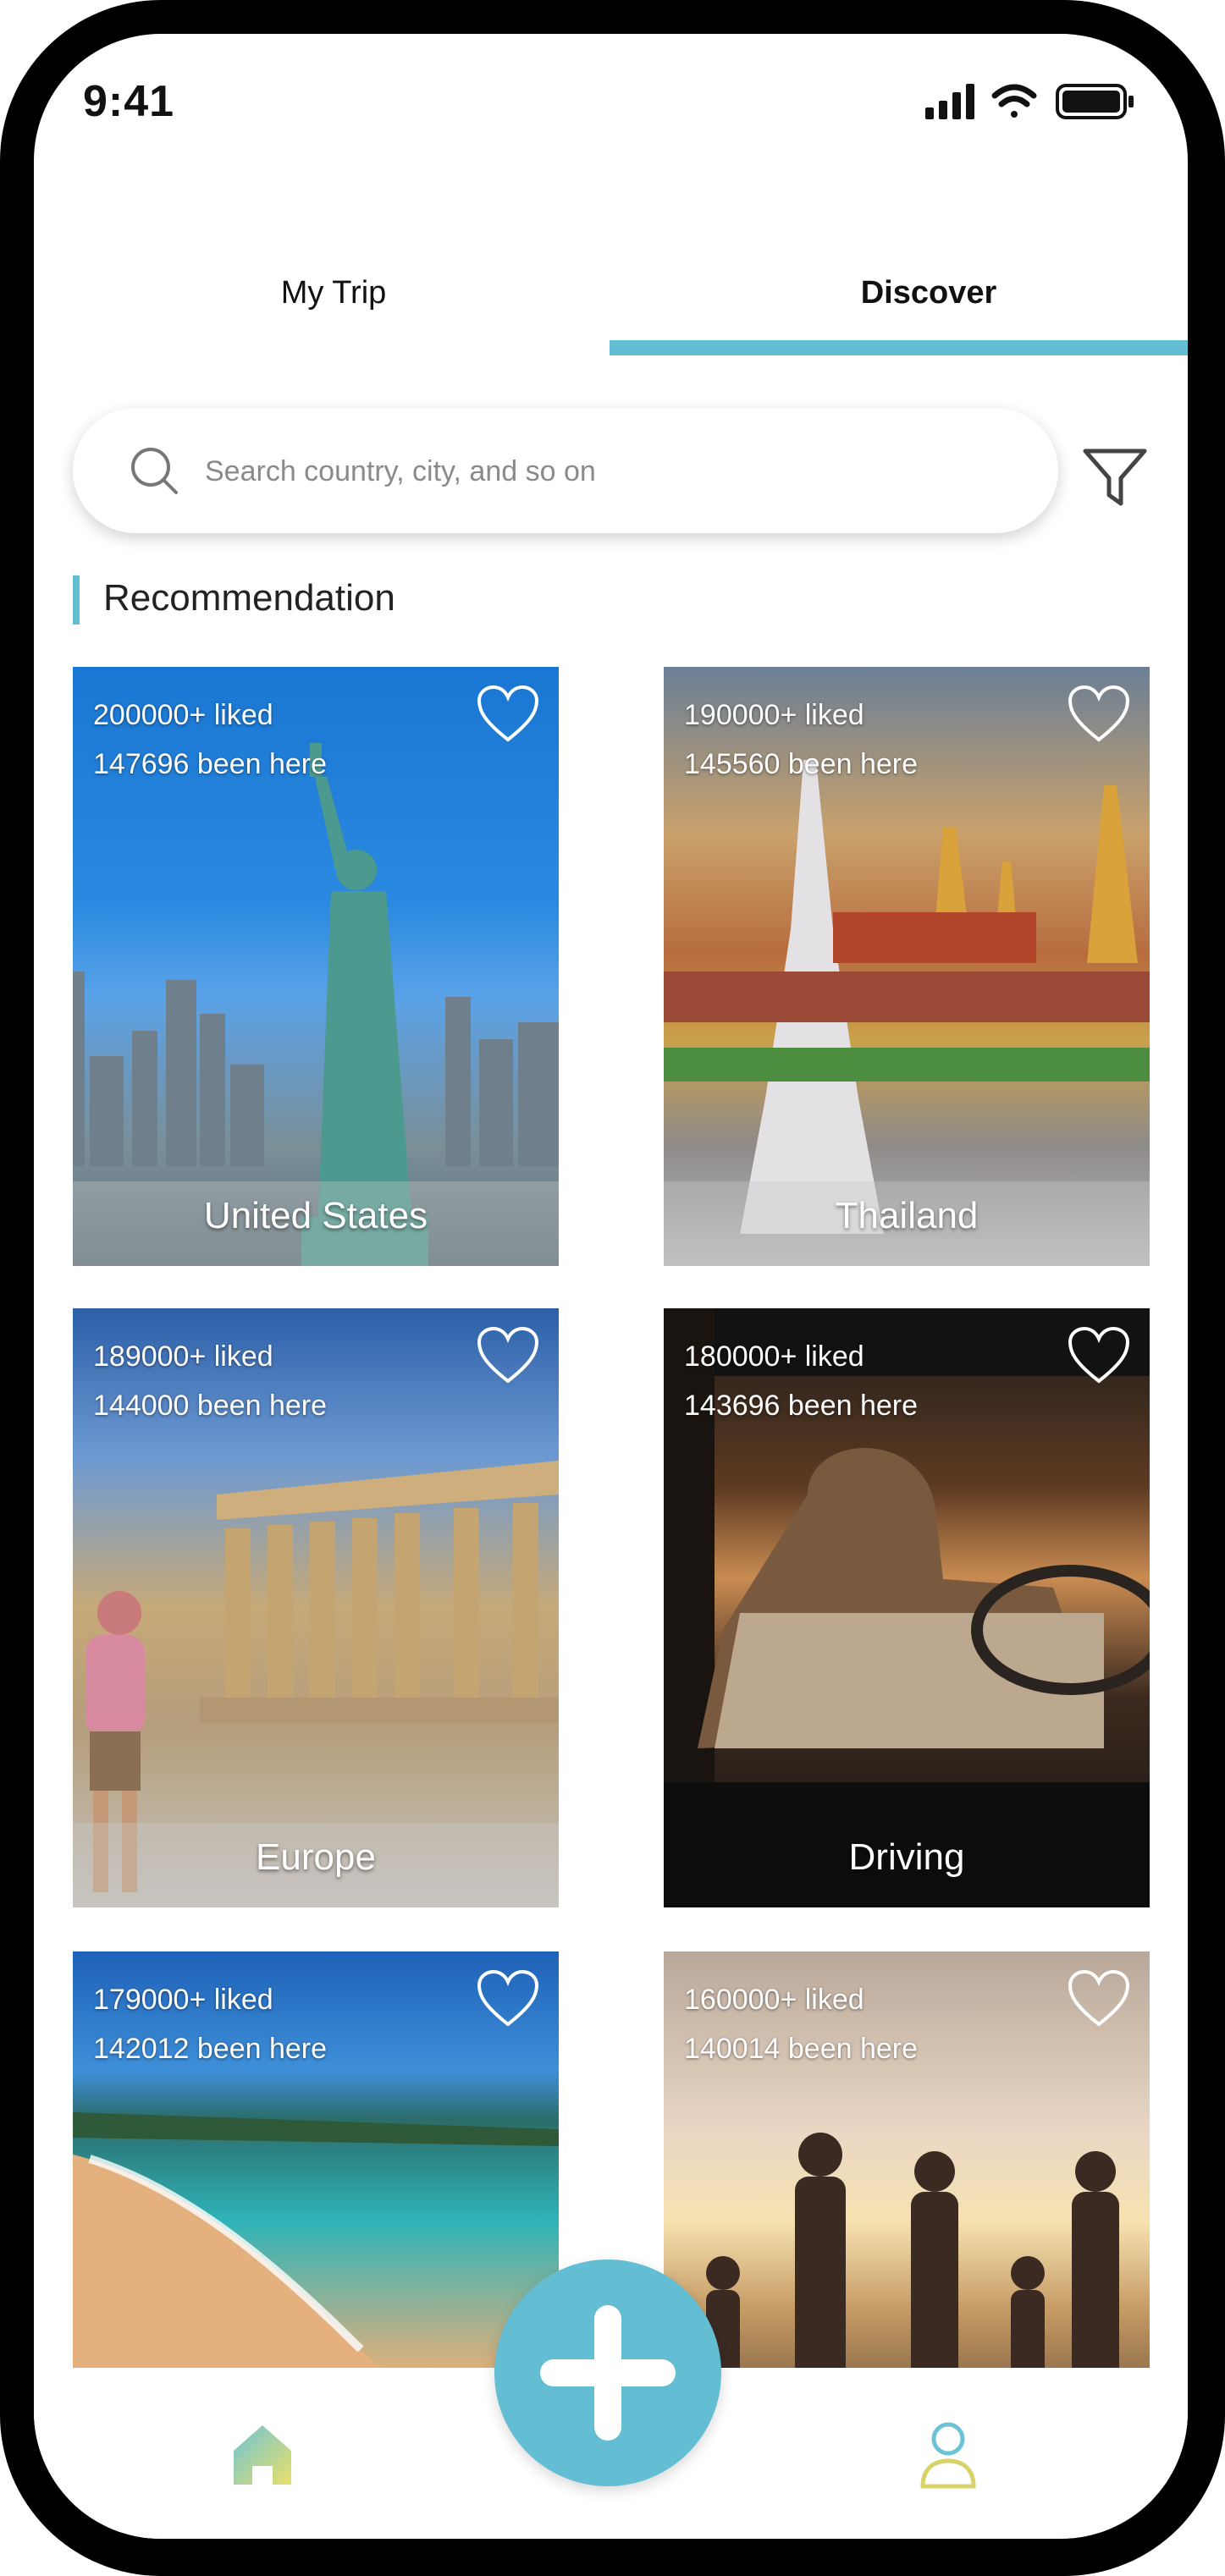 The image size is (1225, 2576). Describe the element at coordinates (210, 1406) in the screenshot. I see `card-visited-count: 144000 been here` at that location.